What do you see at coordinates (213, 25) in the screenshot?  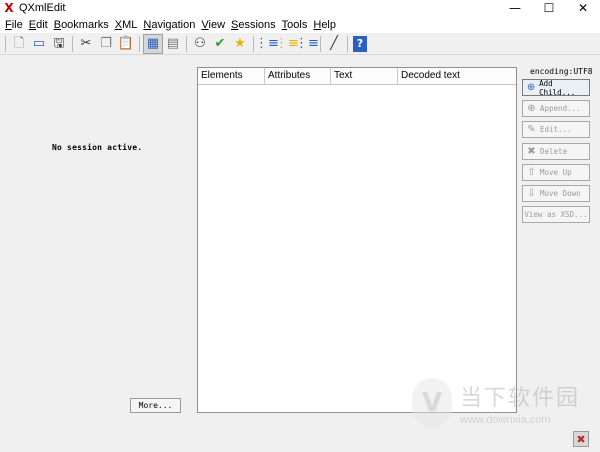 I see `menu-view: View` at bounding box center [213, 25].